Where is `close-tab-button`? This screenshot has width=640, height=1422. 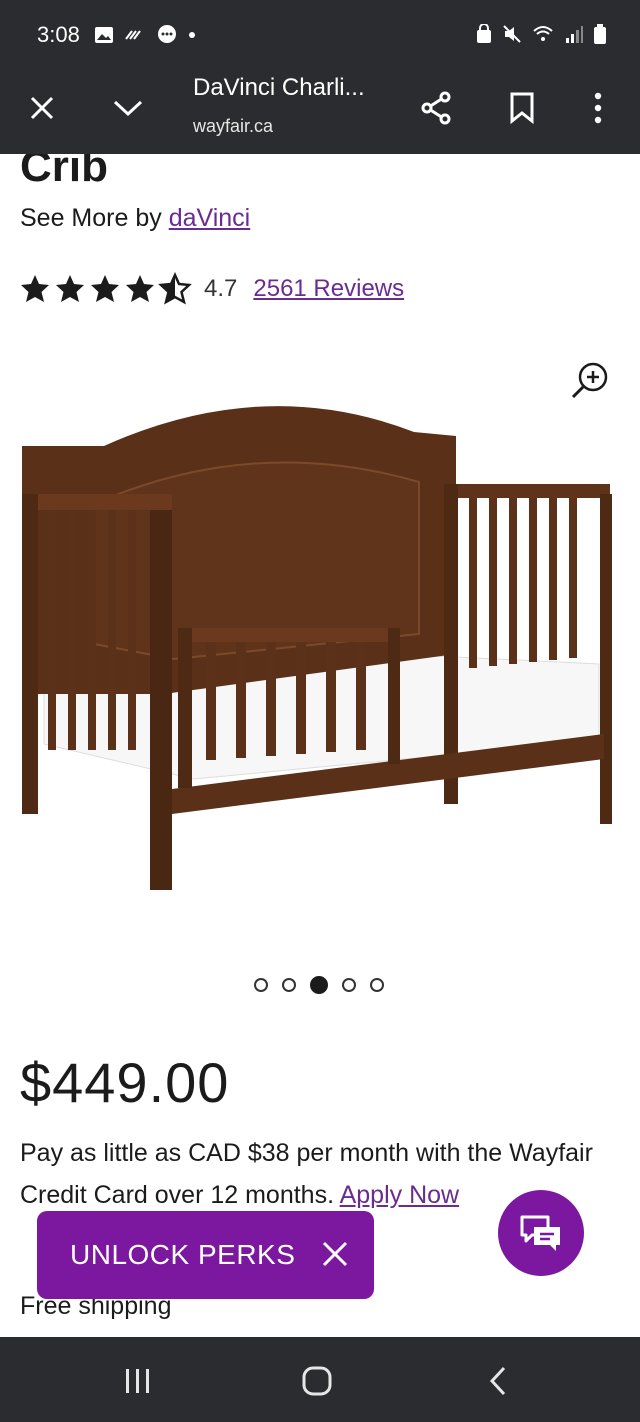
close-tab-button is located at coordinates (42, 108).